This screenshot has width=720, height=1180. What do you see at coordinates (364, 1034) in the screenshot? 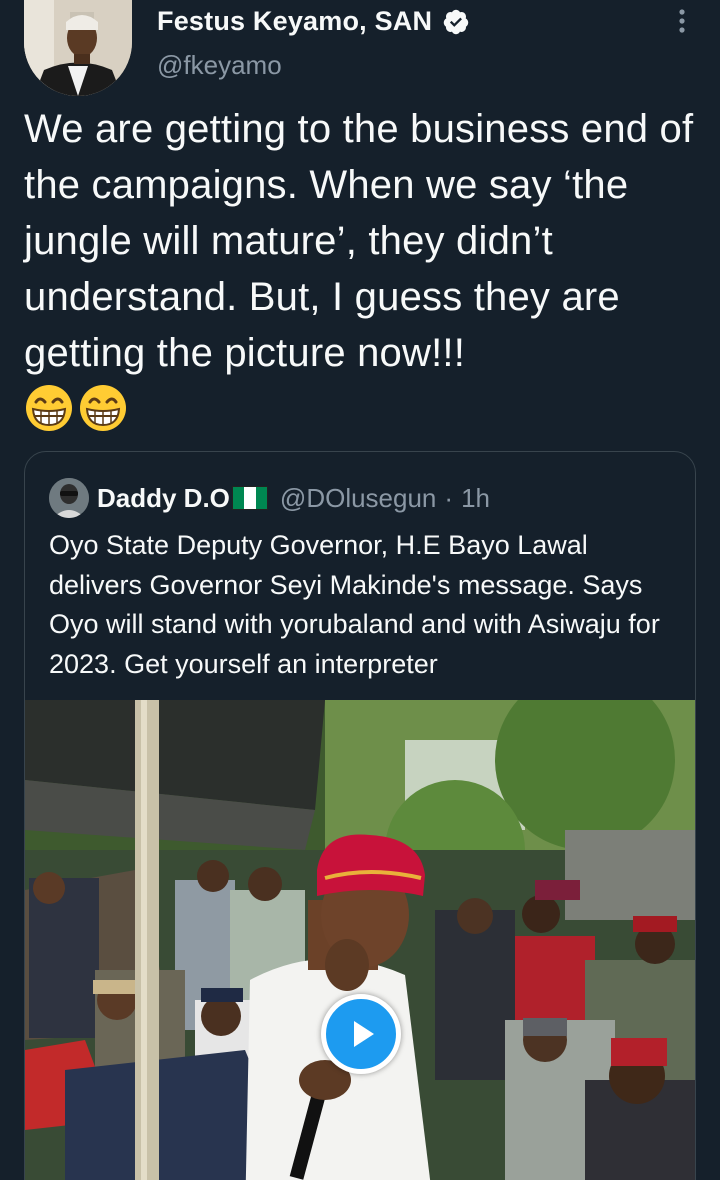
I see `play-icon` at bounding box center [364, 1034].